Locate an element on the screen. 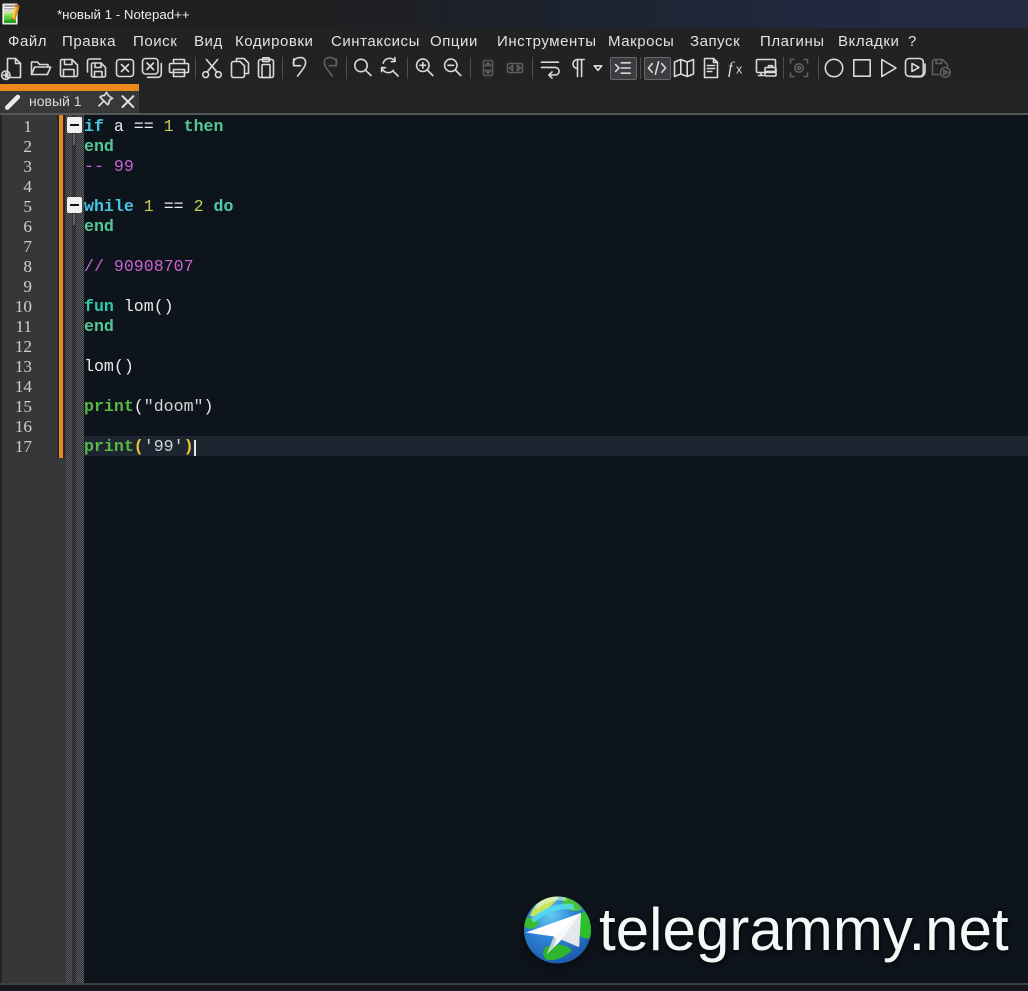  svg-text: f is located at coordinates (731, 68).